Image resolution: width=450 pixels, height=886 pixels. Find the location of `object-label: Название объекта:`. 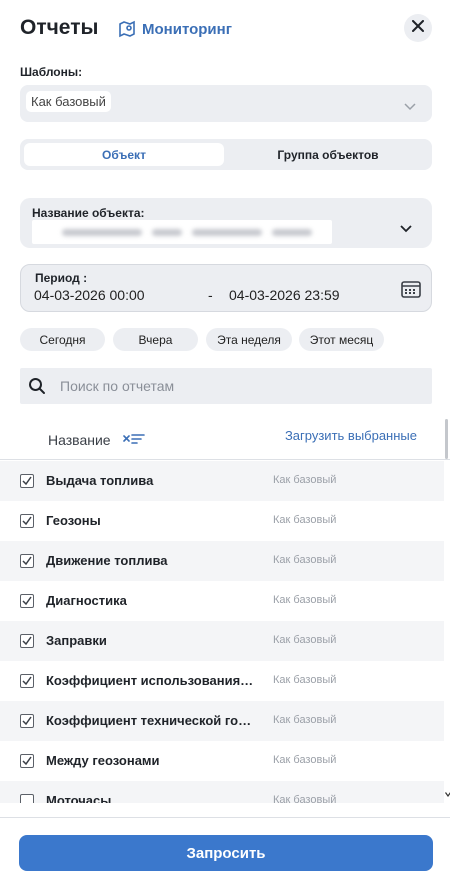

object-label: Название объекта: is located at coordinates (88, 213).